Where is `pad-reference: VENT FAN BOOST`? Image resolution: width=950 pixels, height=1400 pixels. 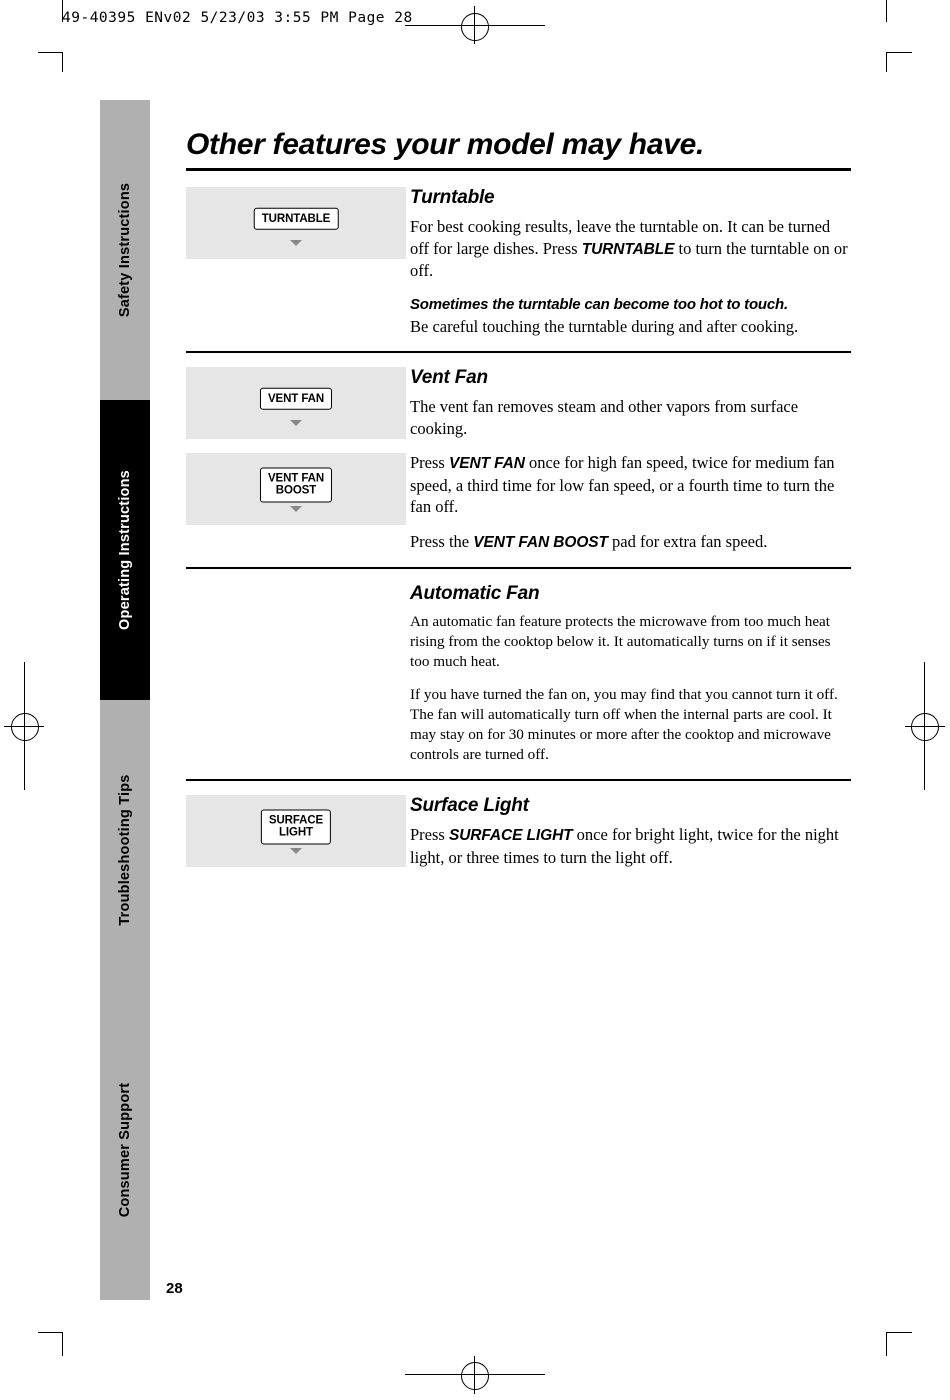 pad-reference: VENT FAN BOOST is located at coordinates (540, 542).